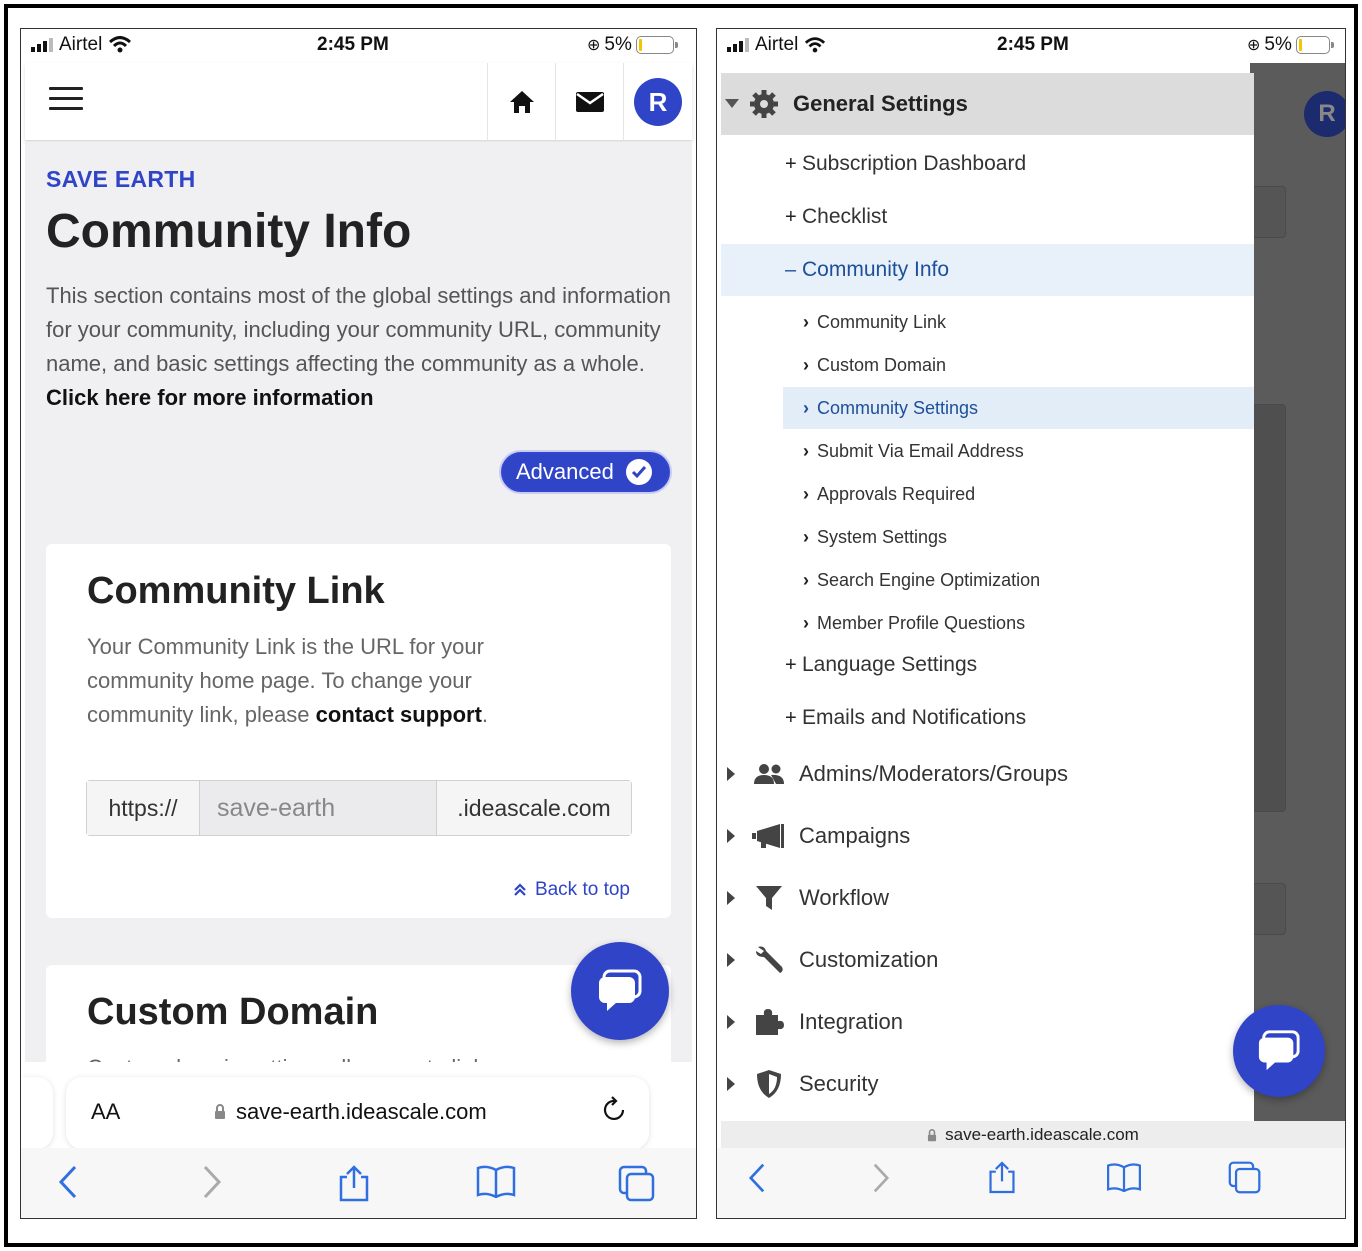  What do you see at coordinates (987, 898) in the screenshot?
I see `menu-workflow: Workflow` at bounding box center [987, 898].